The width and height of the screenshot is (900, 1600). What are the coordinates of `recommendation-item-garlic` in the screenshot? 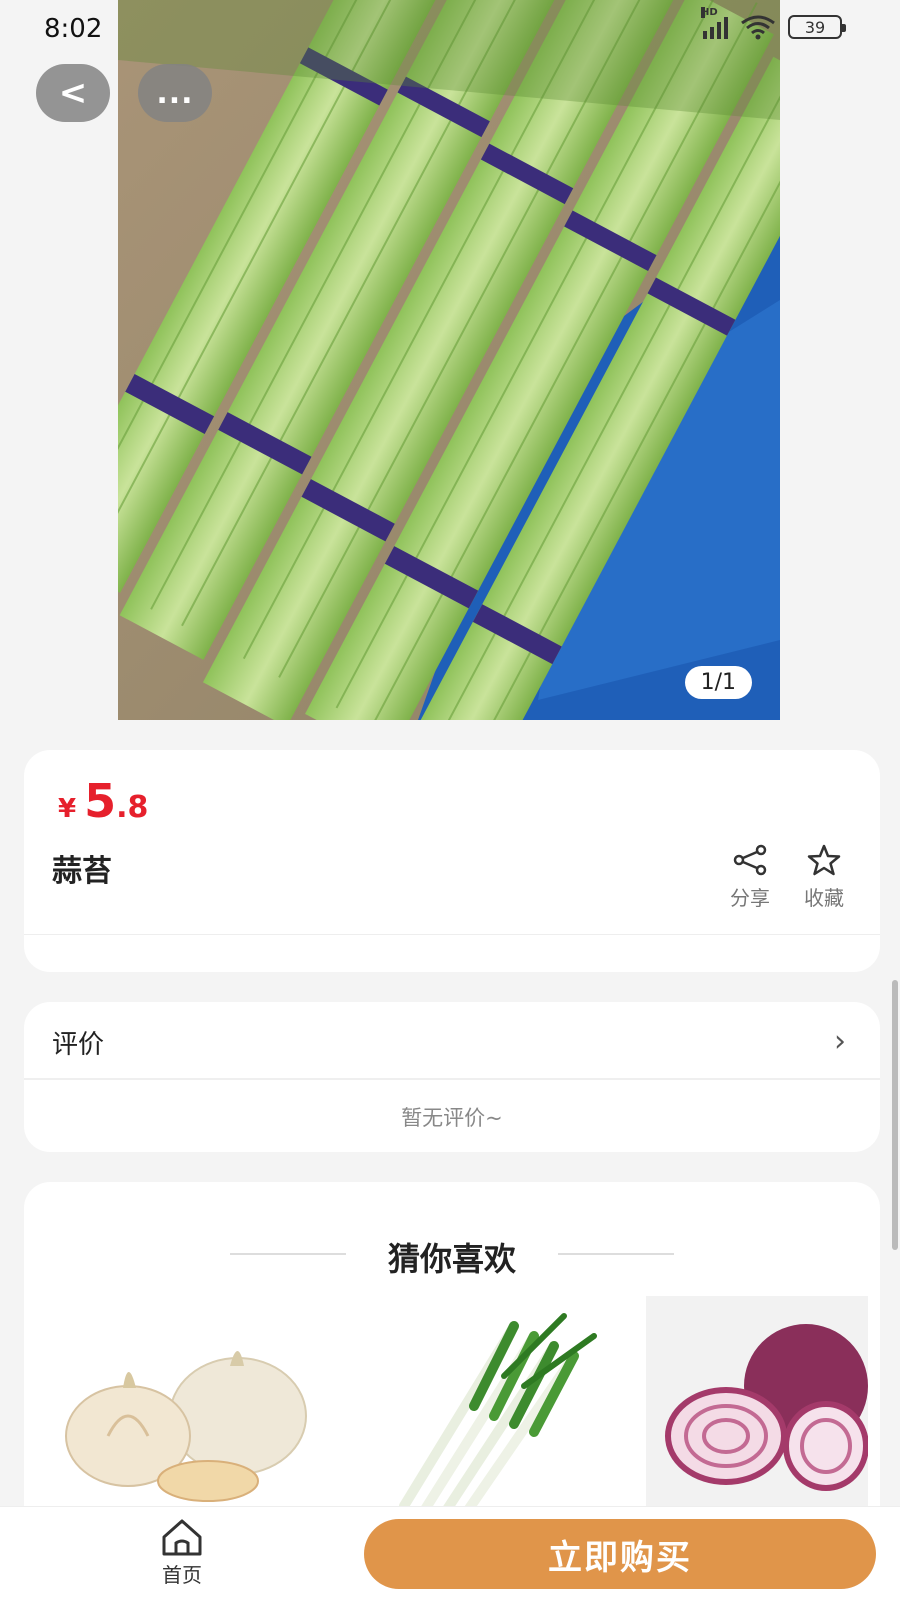 It's located at (188, 1411).